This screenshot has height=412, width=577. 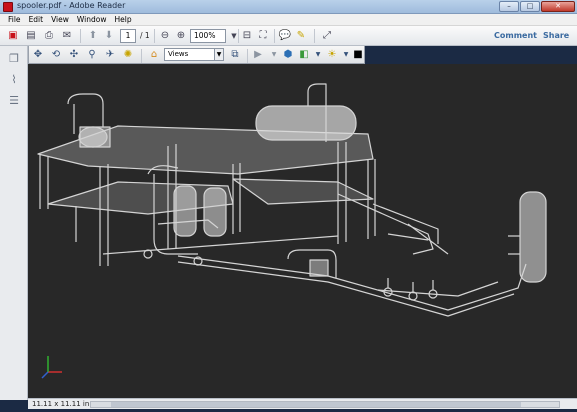 What do you see at coordinates (128, 55) in the screenshot?
I see `camera-properties-icon: ✺` at bounding box center [128, 55].